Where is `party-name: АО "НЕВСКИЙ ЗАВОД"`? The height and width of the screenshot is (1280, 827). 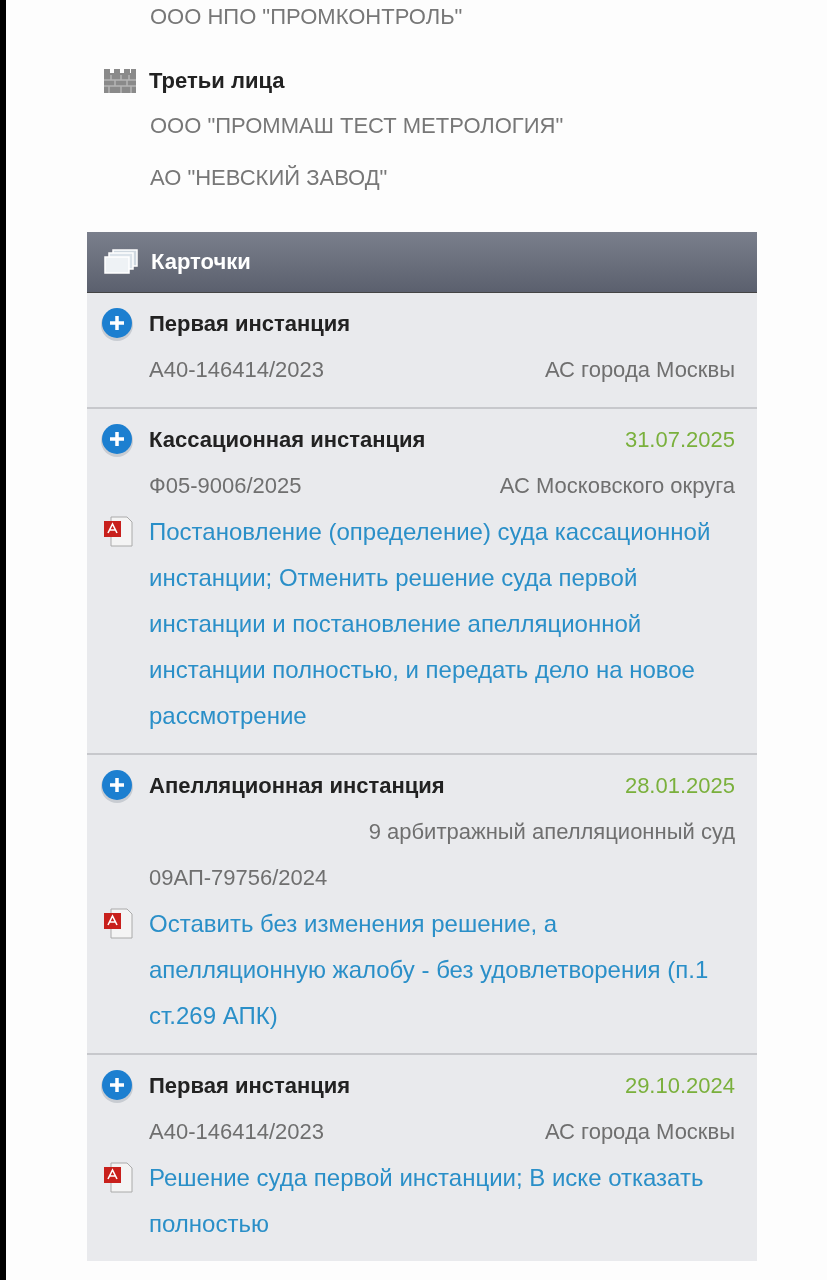
party-name: АО "НЕВСКИЙ ЗАВОД" is located at coordinates (269, 178).